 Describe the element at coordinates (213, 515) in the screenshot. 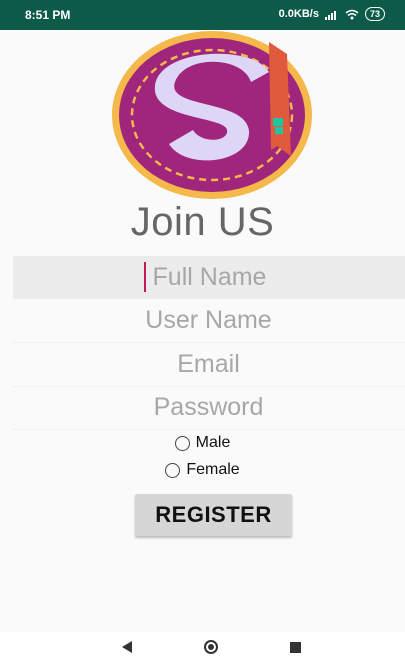

I see `register-button: REGISTER` at that location.